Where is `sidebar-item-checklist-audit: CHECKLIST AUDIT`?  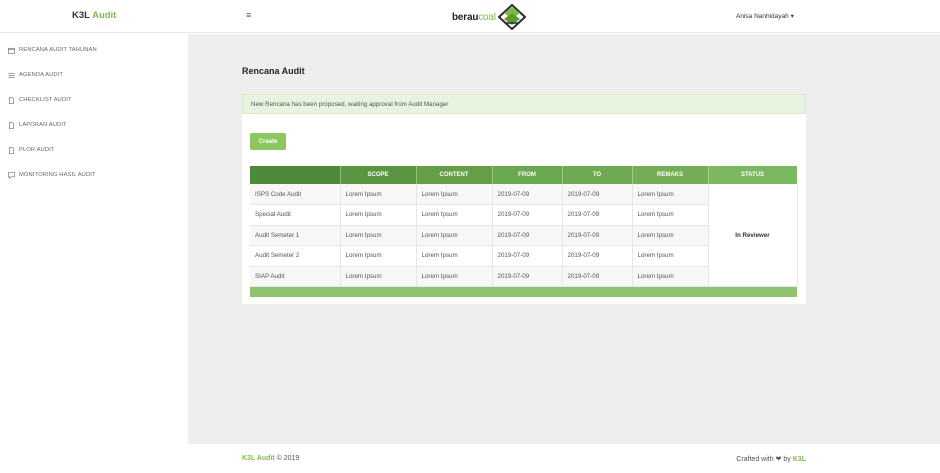 sidebar-item-checklist-audit: CHECKLIST AUDIT is located at coordinates (40, 100).